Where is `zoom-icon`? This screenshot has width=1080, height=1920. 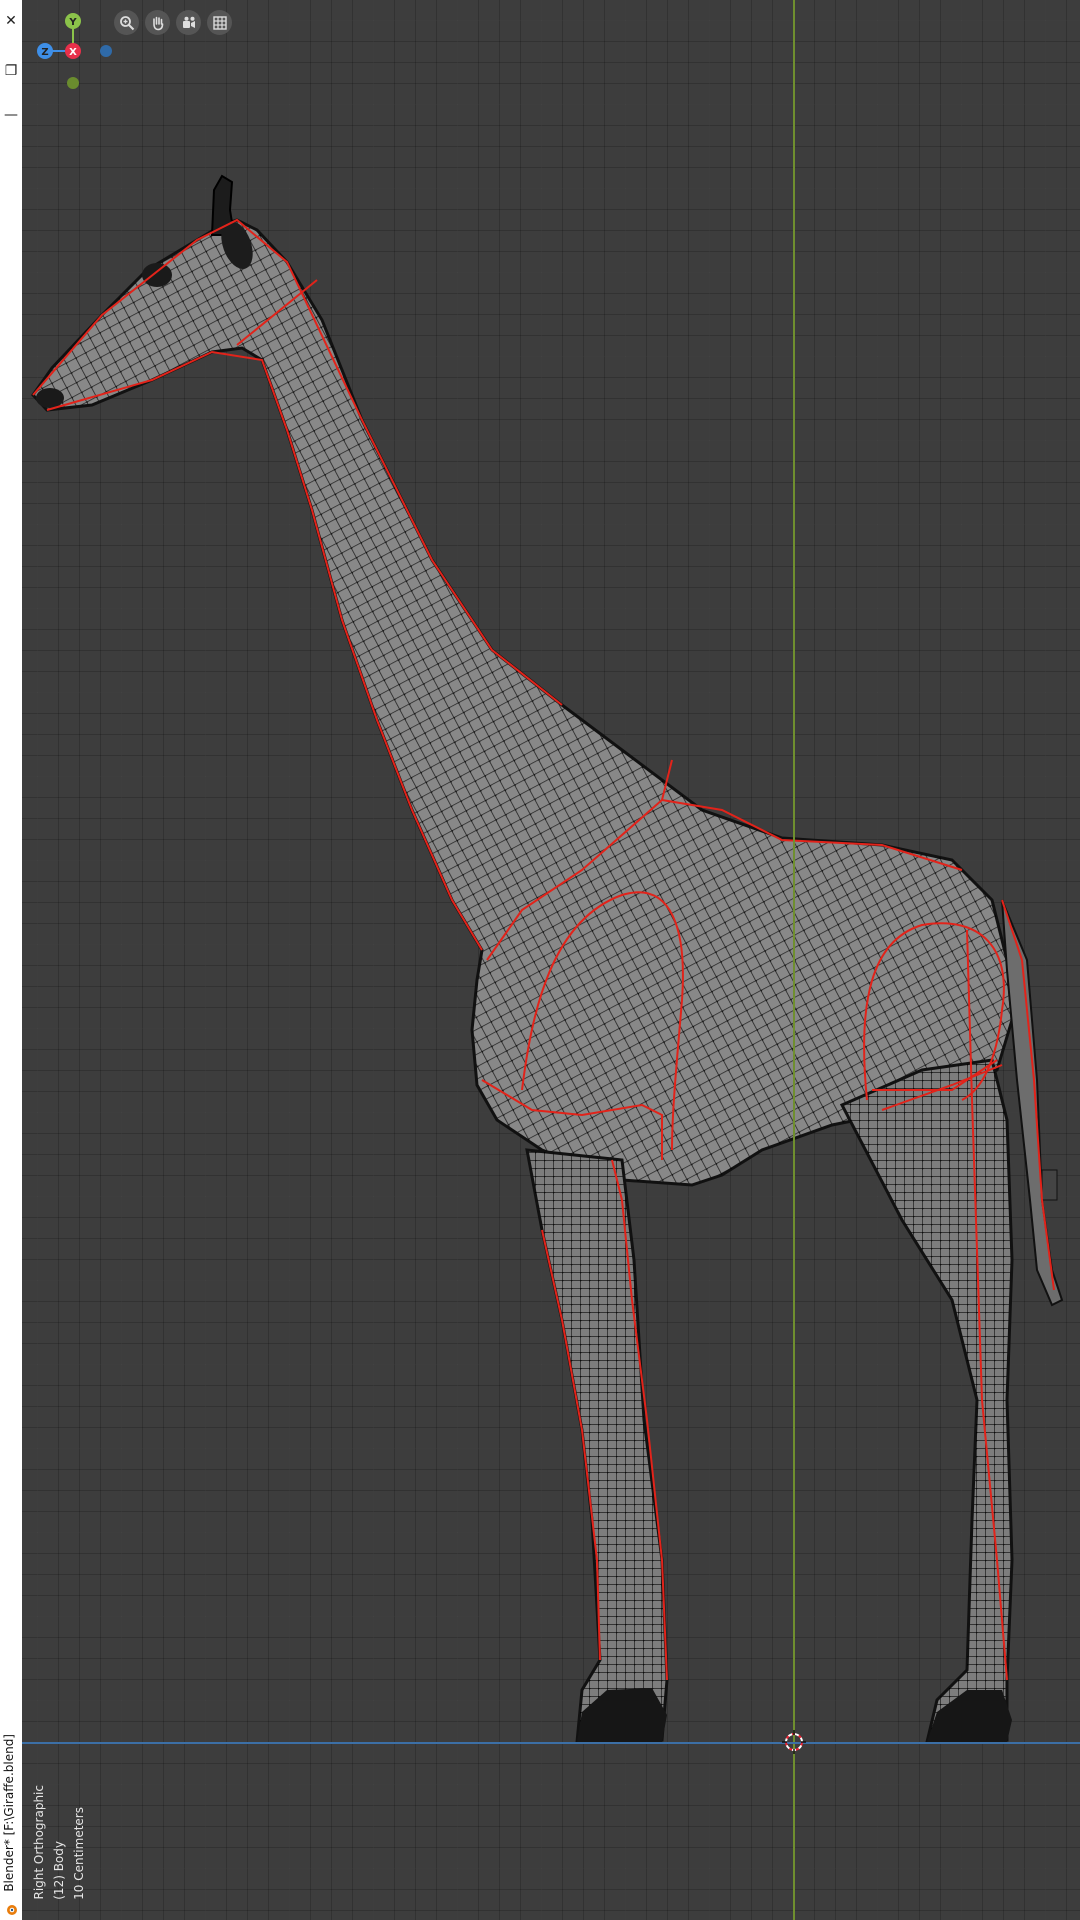
zoom-icon is located at coordinates (126, 22).